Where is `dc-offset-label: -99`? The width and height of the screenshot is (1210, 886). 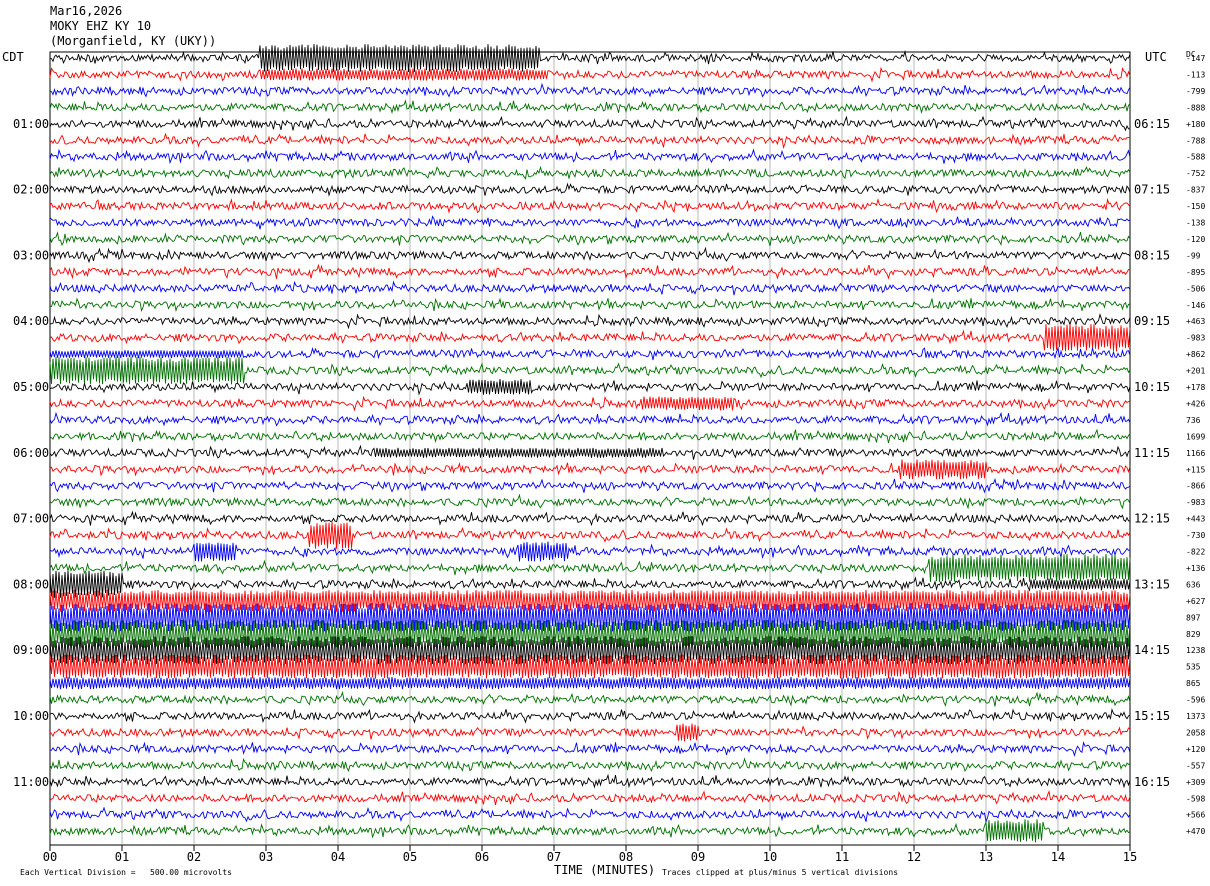 dc-offset-label: -99 is located at coordinates (1193, 255).